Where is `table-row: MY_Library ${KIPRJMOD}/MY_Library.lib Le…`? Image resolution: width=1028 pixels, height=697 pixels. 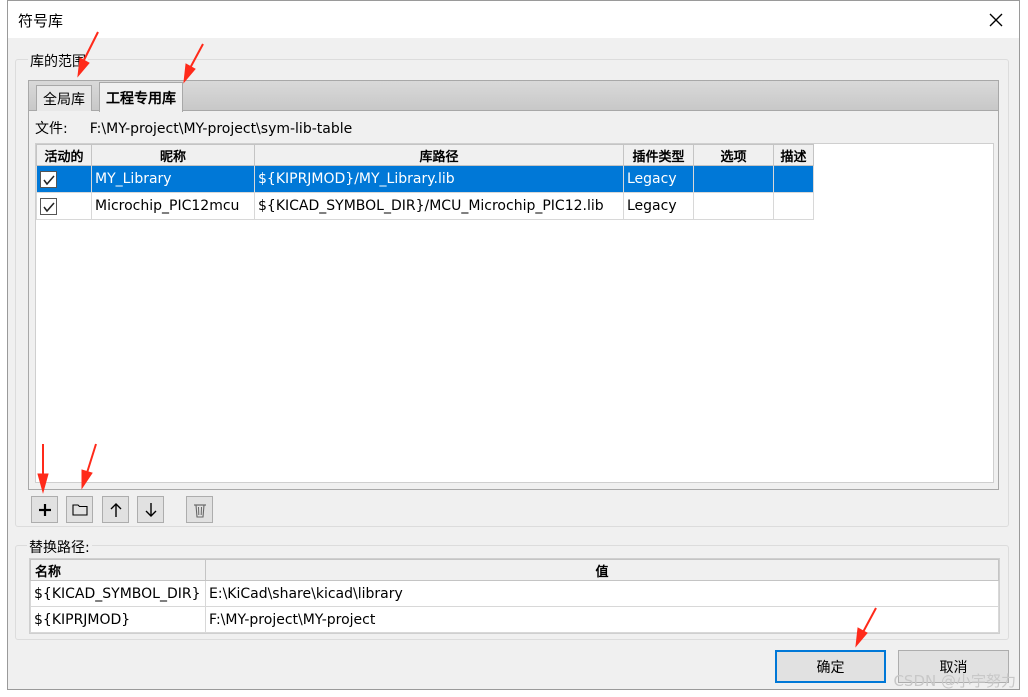
table-row: MY_Library ${KIPRJMOD}/MY_Library.lib Le… is located at coordinates (425, 179).